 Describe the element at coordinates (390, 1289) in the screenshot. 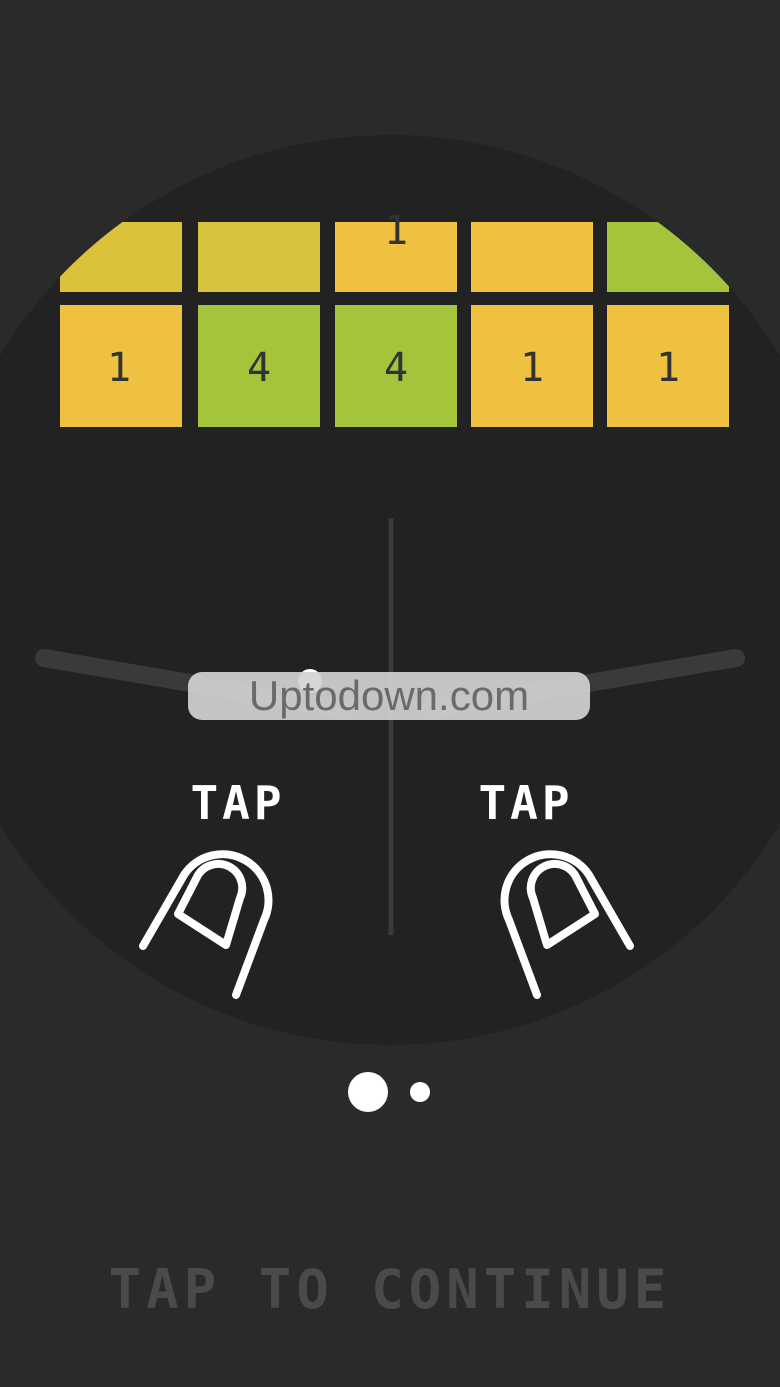

I see `tap-to-continue: TAP TO CONTINUE` at that location.